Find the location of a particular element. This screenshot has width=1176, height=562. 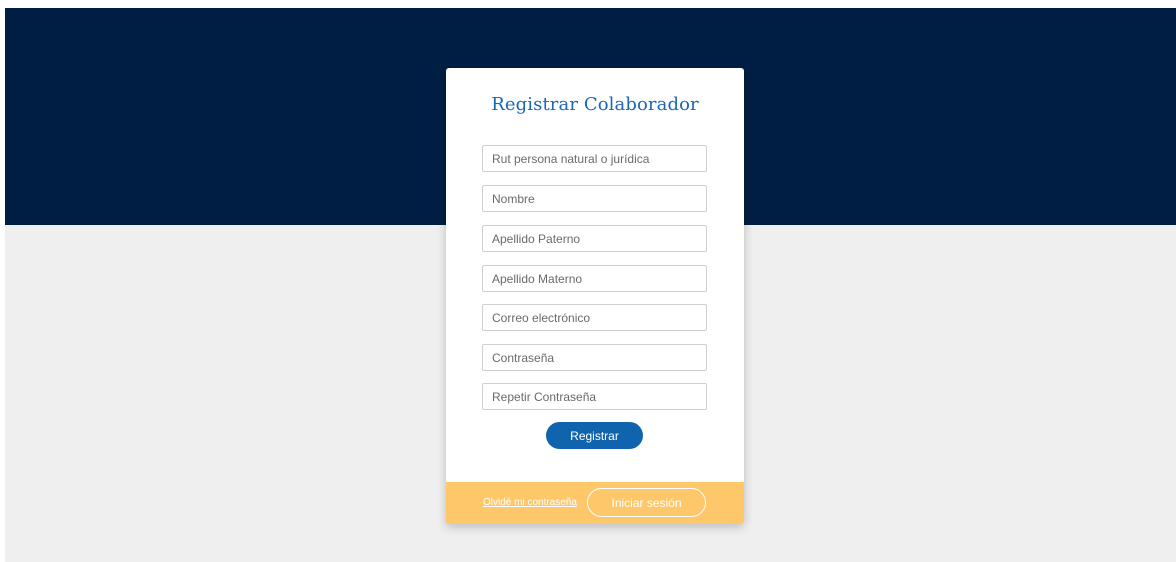

form-title: Registrar Colaborador is located at coordinates (595, 104).